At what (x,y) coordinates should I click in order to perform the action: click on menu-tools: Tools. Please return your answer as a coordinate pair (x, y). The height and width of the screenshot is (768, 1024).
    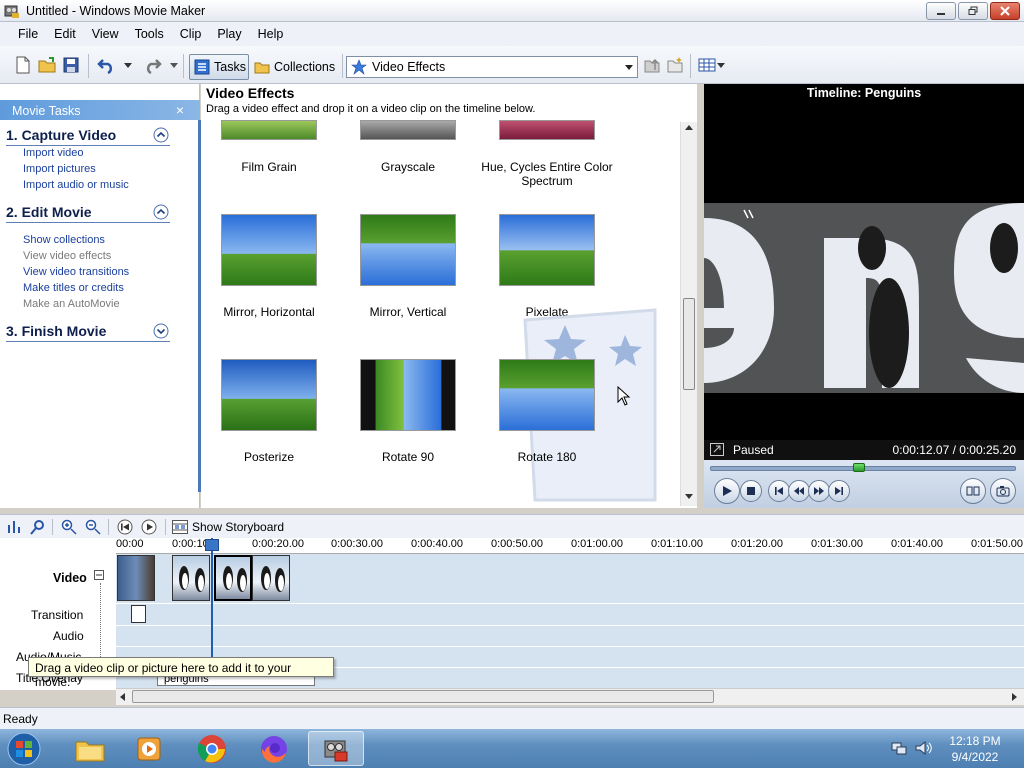
    Looking at the image, I should click on (149, 34).